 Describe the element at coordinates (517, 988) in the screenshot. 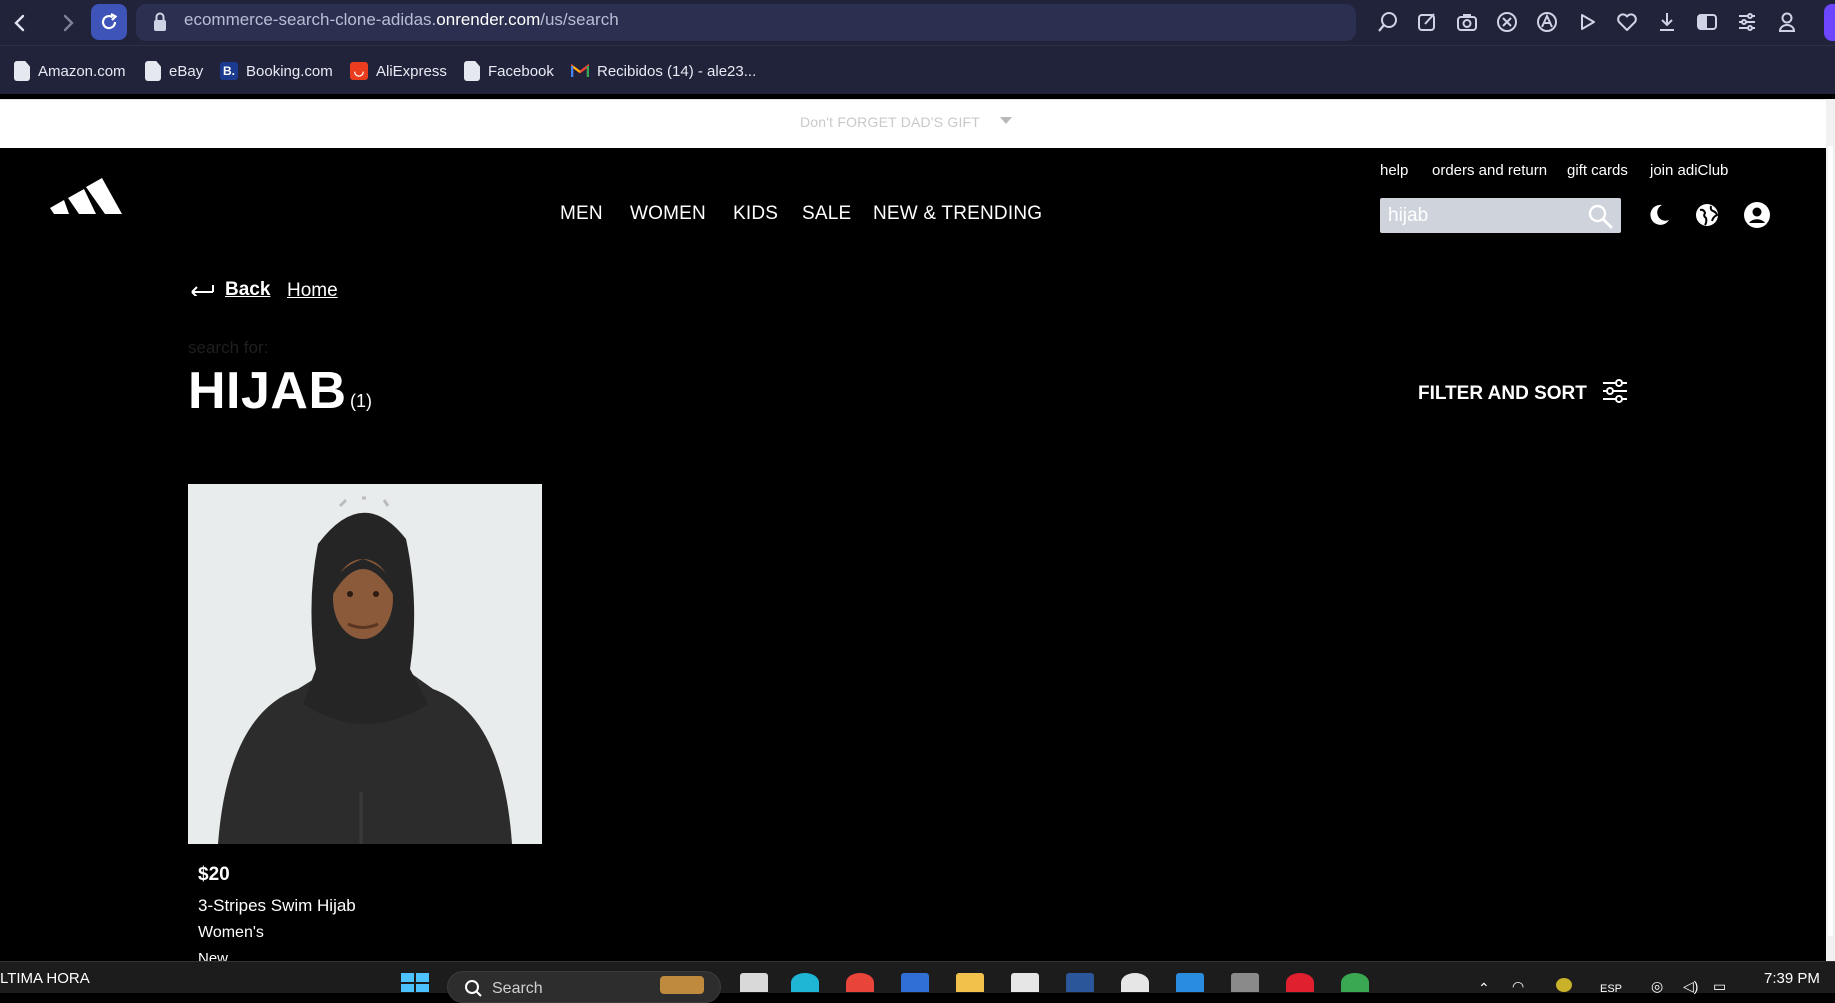

I see `taskbar-search-label: Search` at that location.